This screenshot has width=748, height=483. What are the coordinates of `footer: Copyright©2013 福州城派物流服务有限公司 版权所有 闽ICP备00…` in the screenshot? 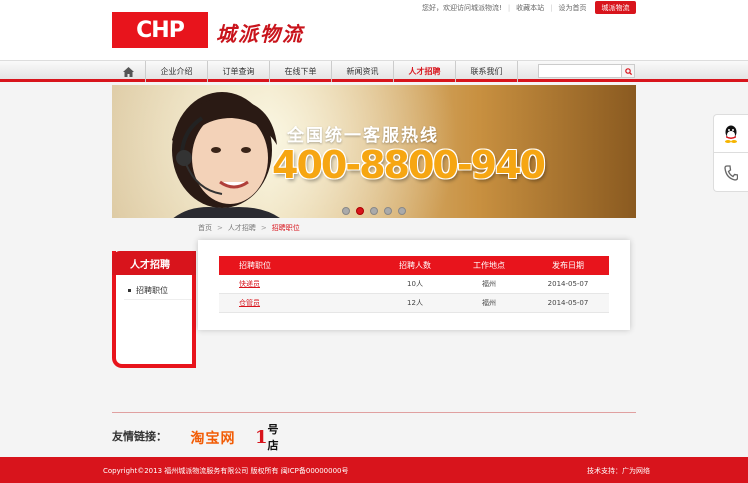 It's located at (374, 470).